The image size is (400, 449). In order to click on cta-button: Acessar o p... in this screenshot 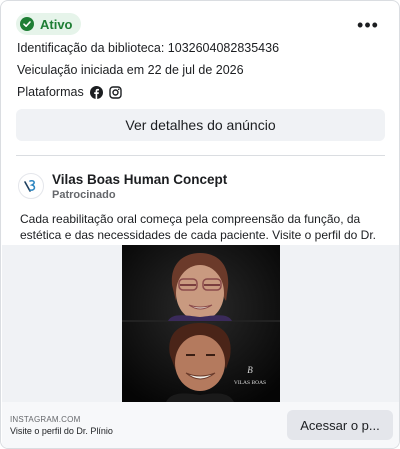, I will do `click(340, 425)`.